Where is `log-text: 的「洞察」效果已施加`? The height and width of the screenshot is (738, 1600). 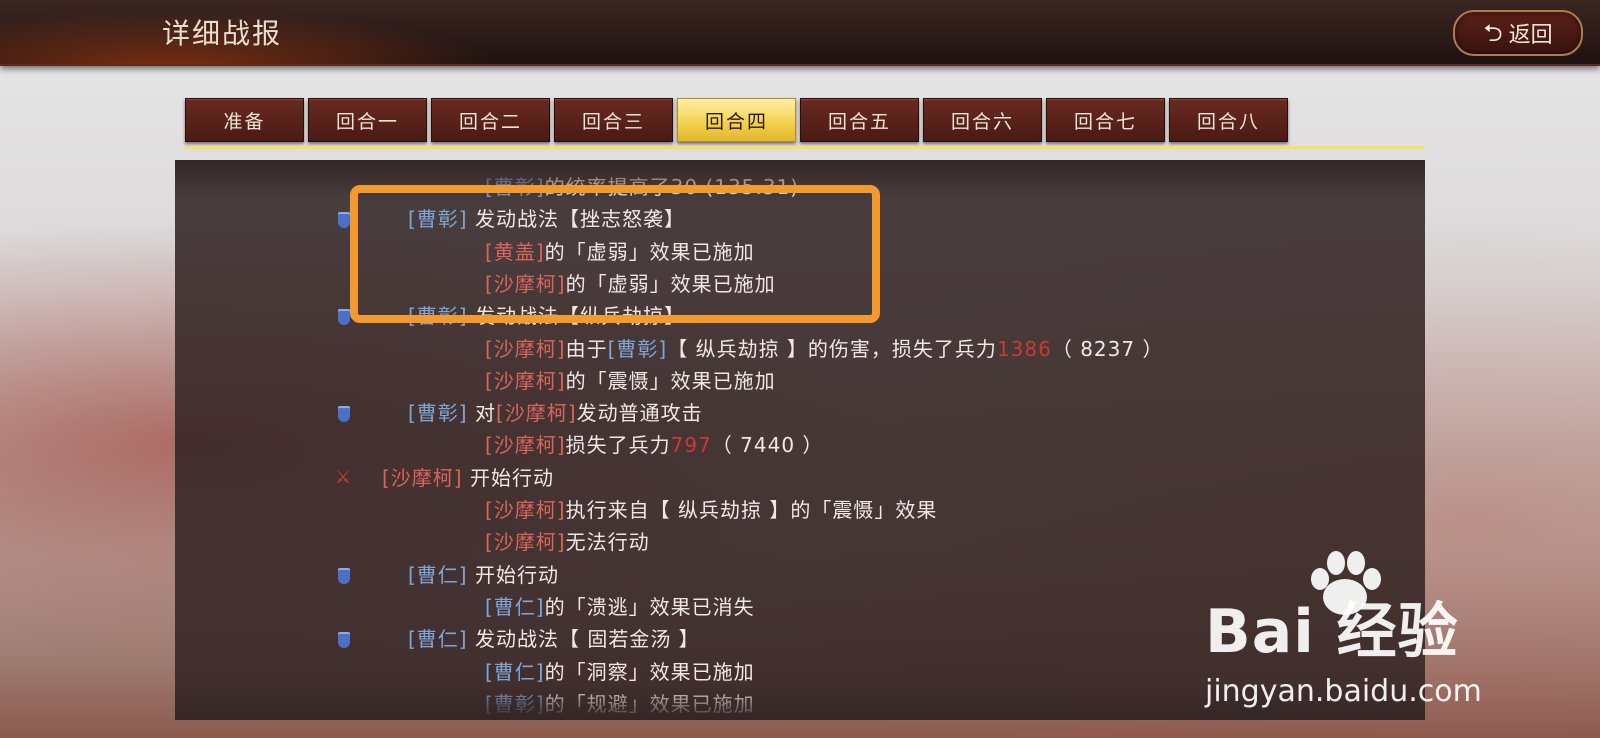
log-text: 的「洞察」效果已施加 is located at coordinates (649, 671).